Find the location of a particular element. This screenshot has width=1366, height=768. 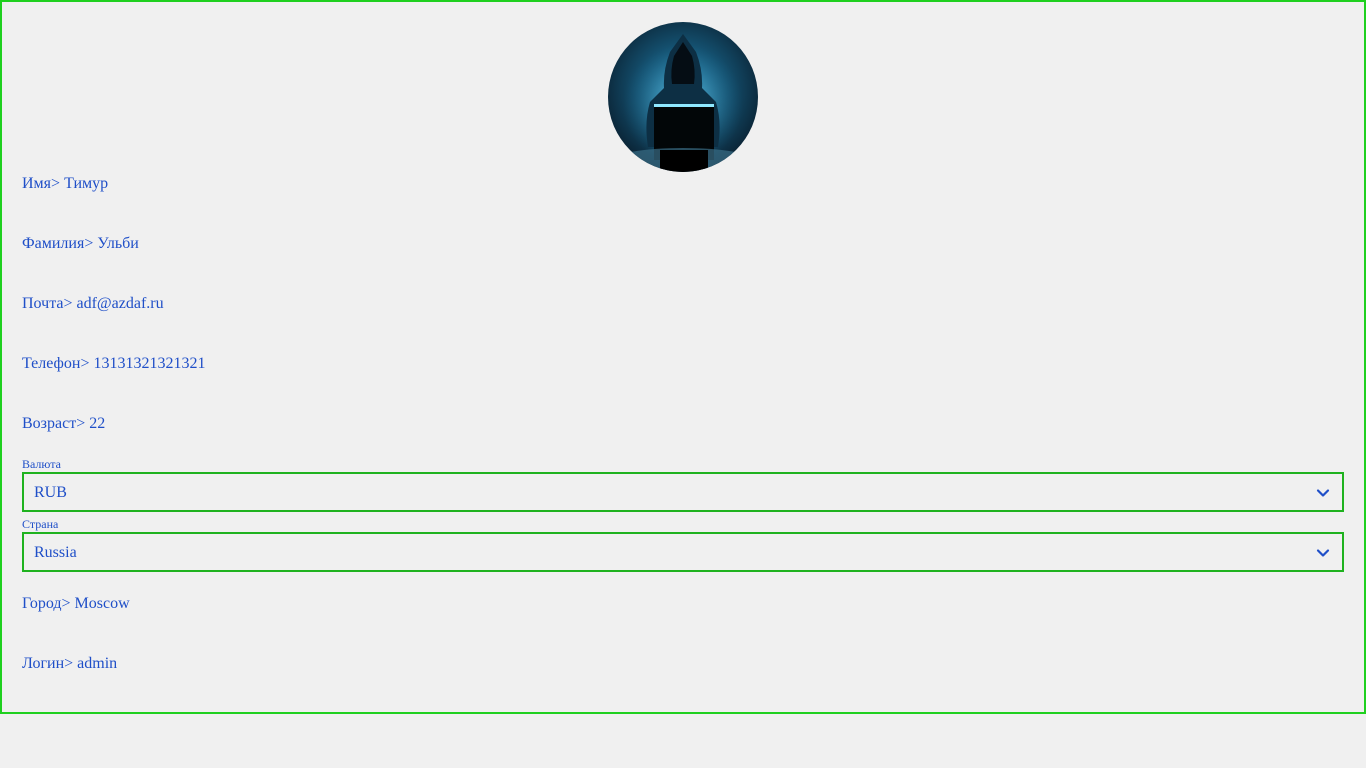

city-row: Город> Moscow is located at coordinates (76, 604).